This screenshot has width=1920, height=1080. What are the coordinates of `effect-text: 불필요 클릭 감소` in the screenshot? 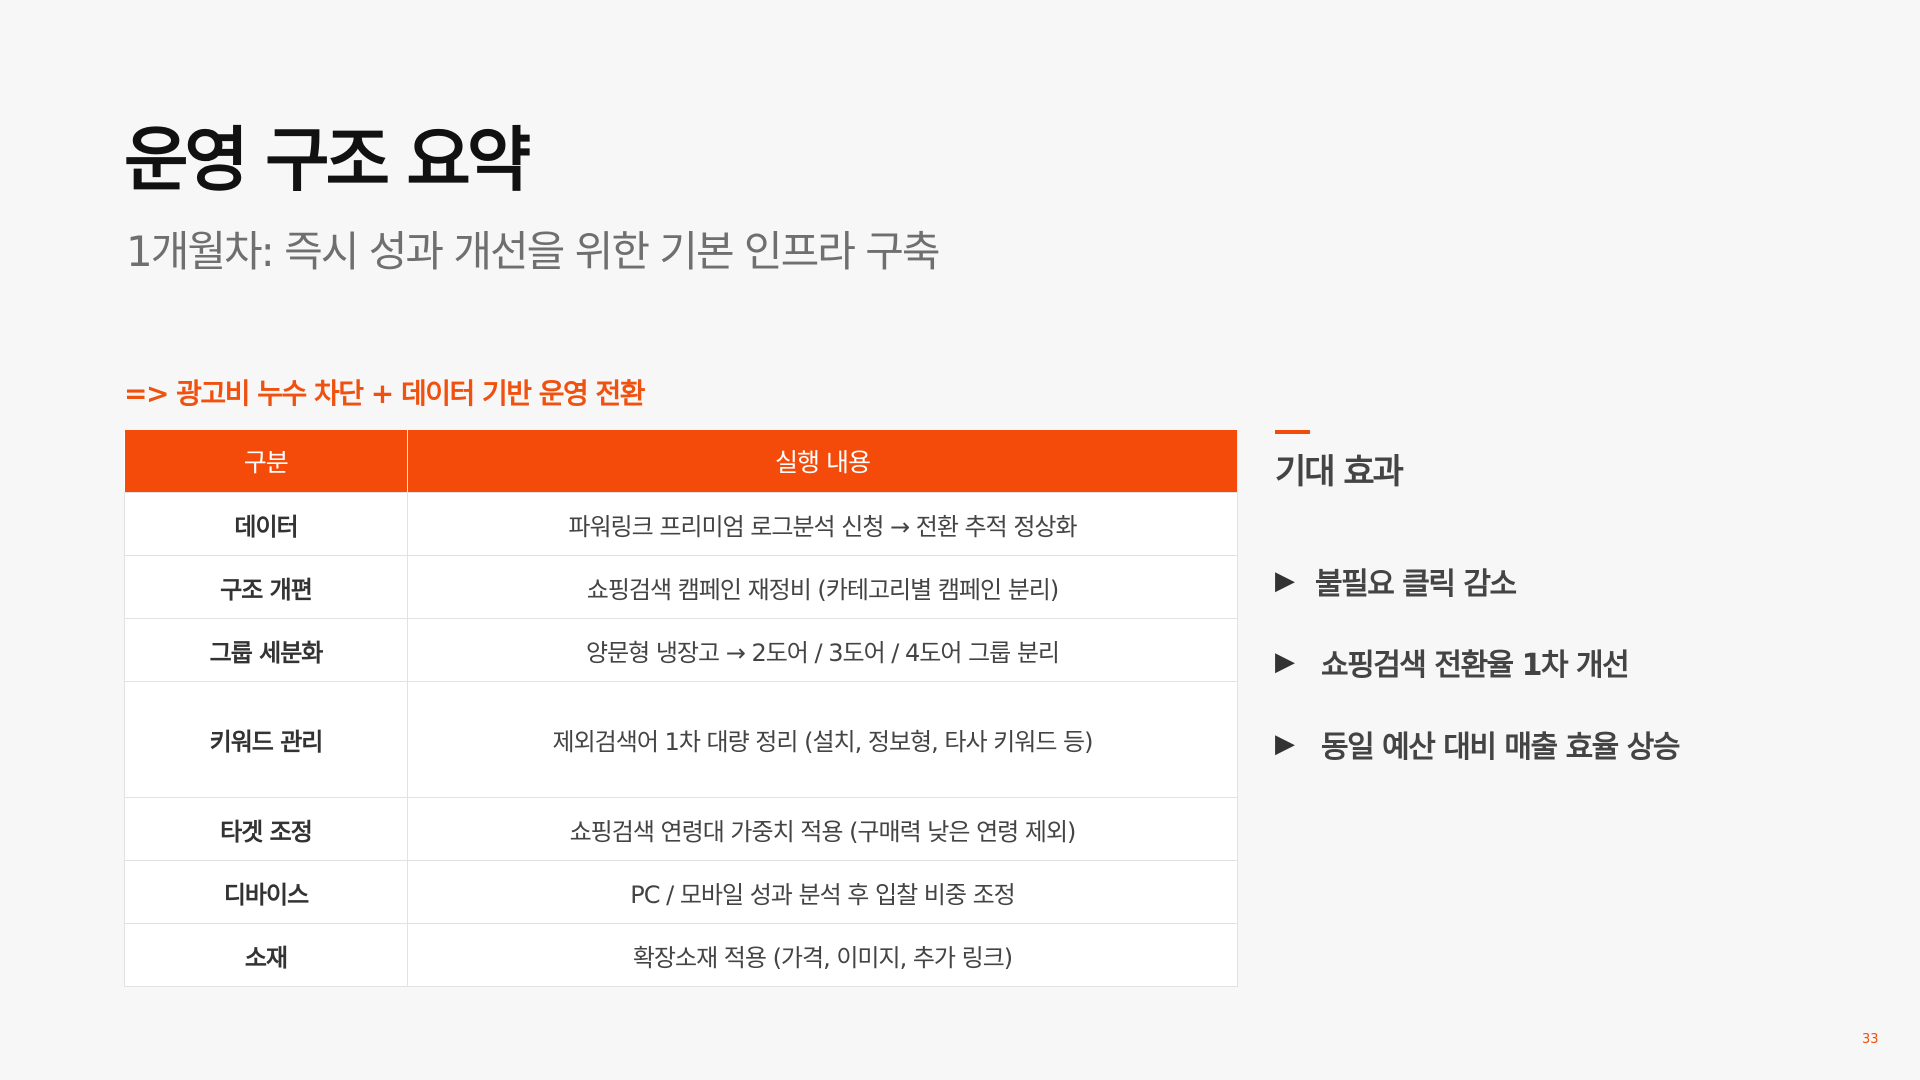 It's located at (1416, 584).